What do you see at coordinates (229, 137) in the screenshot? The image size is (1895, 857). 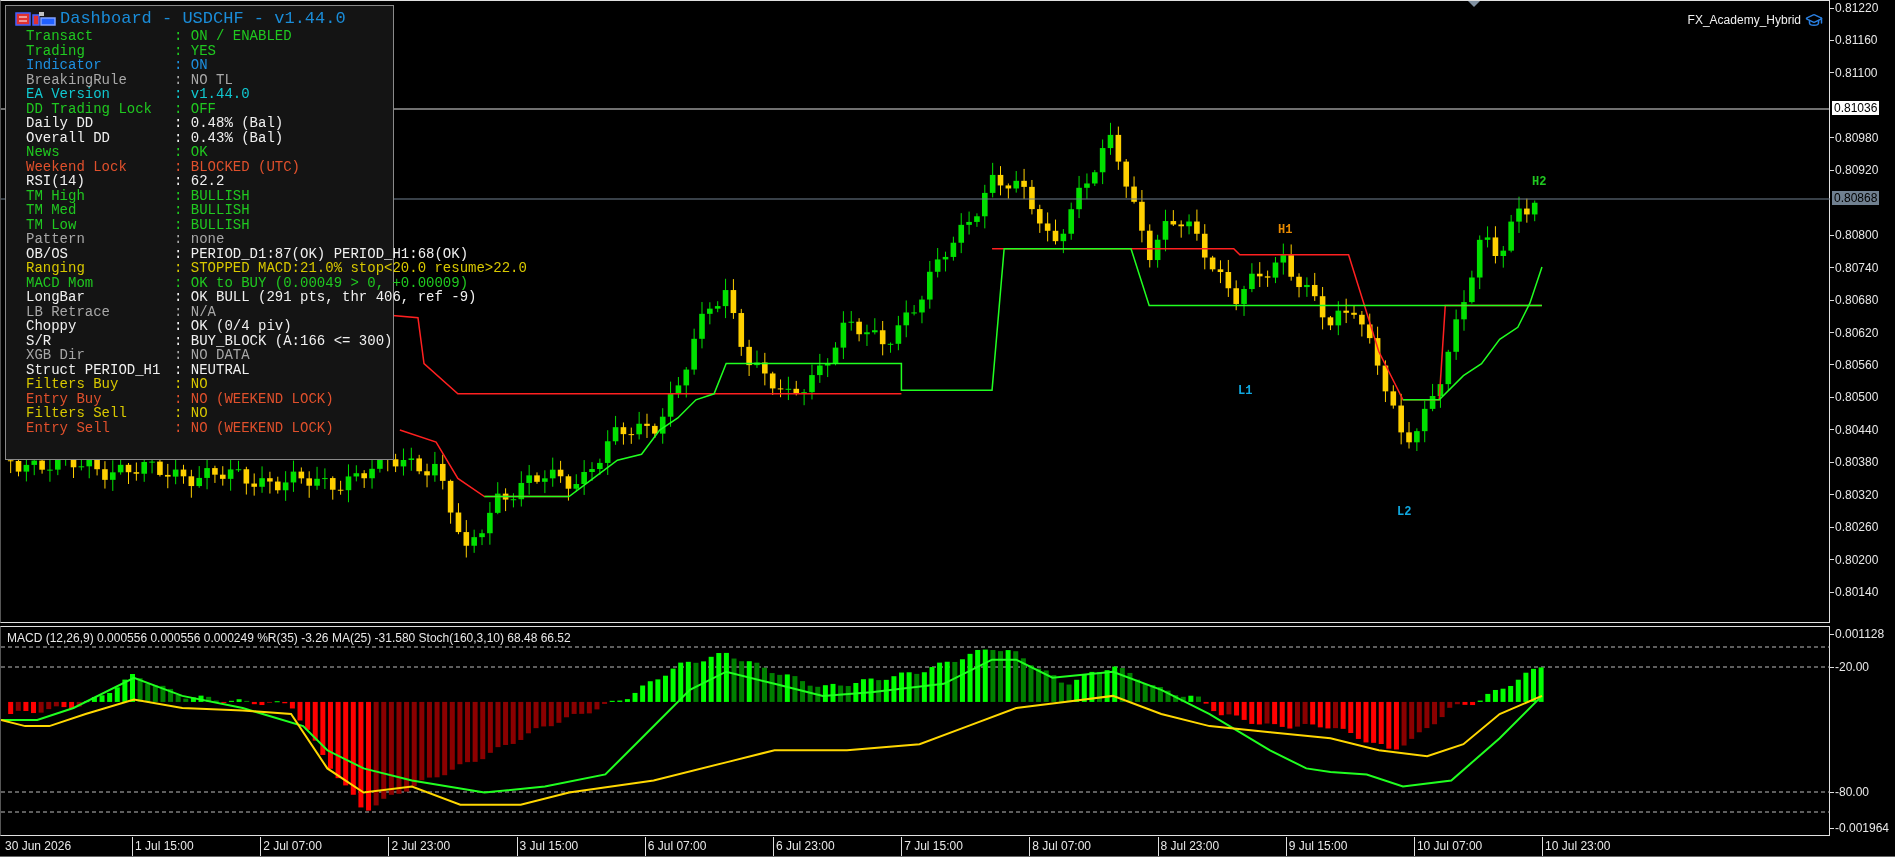 I see `status-value: : 0.43% (Bal)` at bounding box center [229, 137].